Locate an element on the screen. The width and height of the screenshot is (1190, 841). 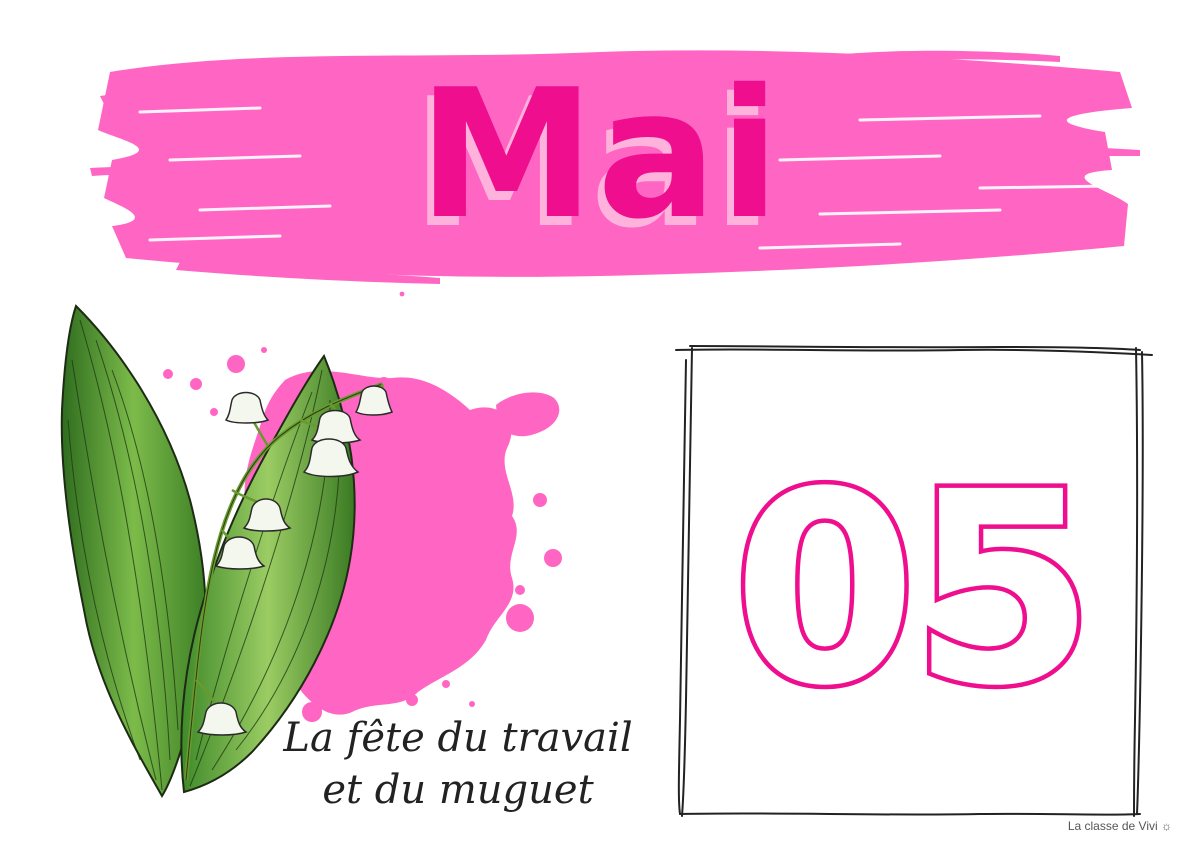
day-number: 05 is located at coordinates (914, 590).